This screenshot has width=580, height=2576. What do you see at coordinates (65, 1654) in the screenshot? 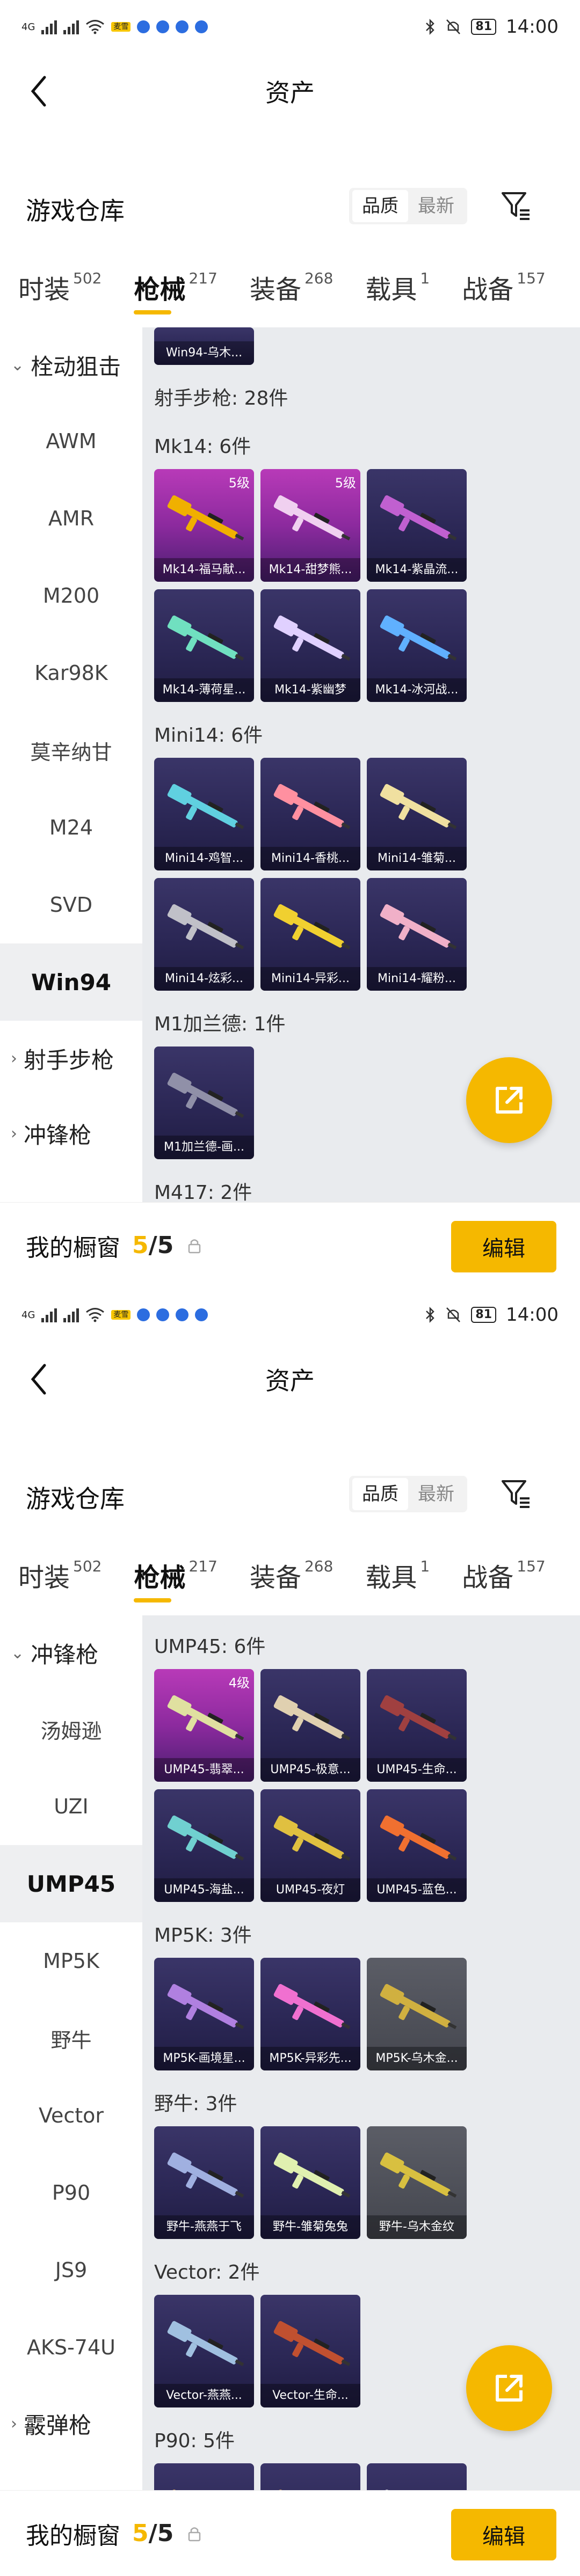
I see `nav-category-label: 冲锋枪` at bounding box center [65, 1654].